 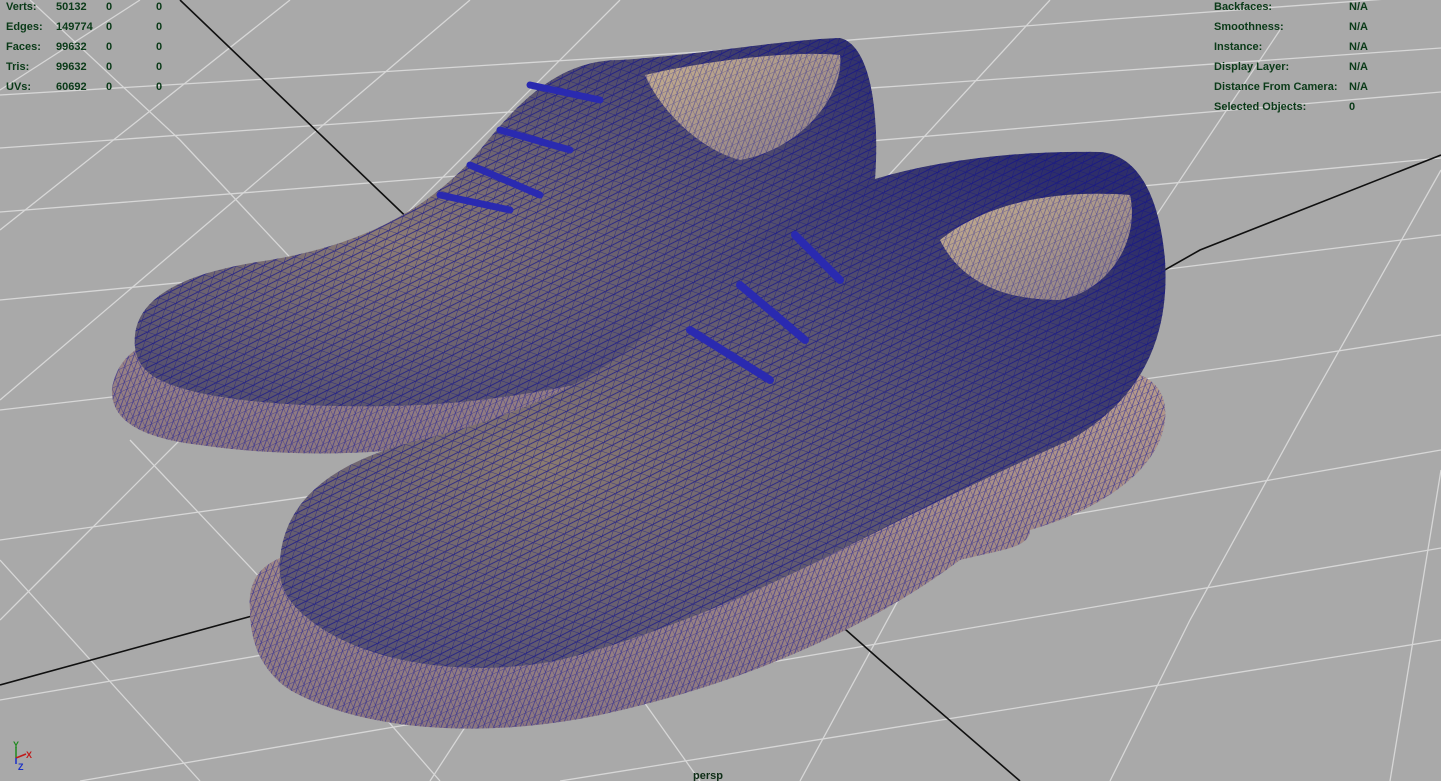 I want to click on y-axis-label: Y, so click(x=16, y=745).